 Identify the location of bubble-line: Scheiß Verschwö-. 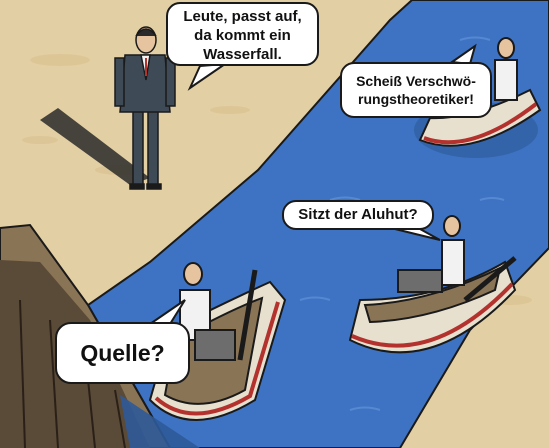
(416, 81).